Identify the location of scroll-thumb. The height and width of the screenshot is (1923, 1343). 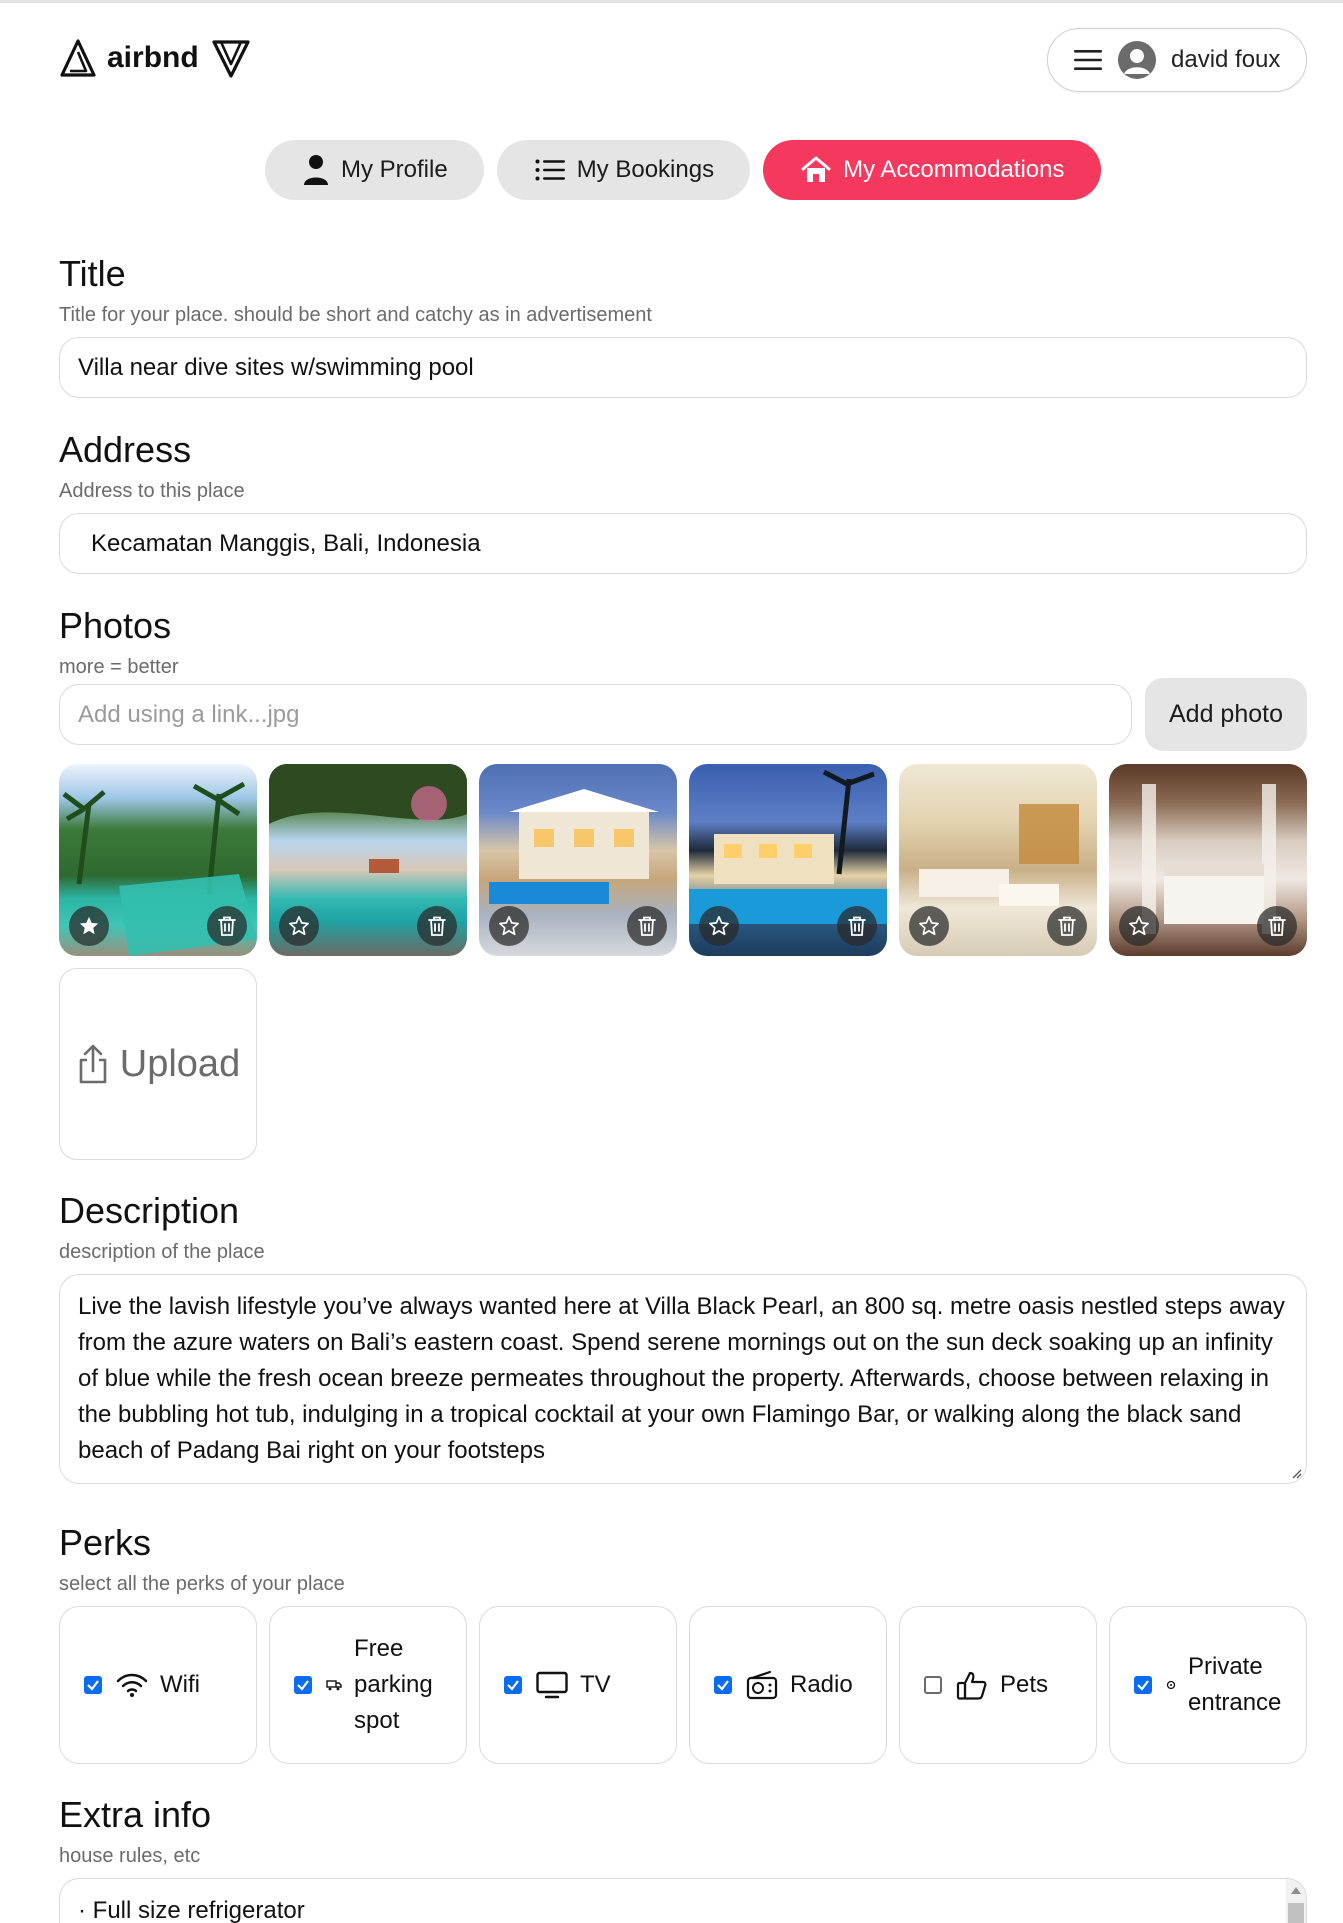
(1296, 1913).